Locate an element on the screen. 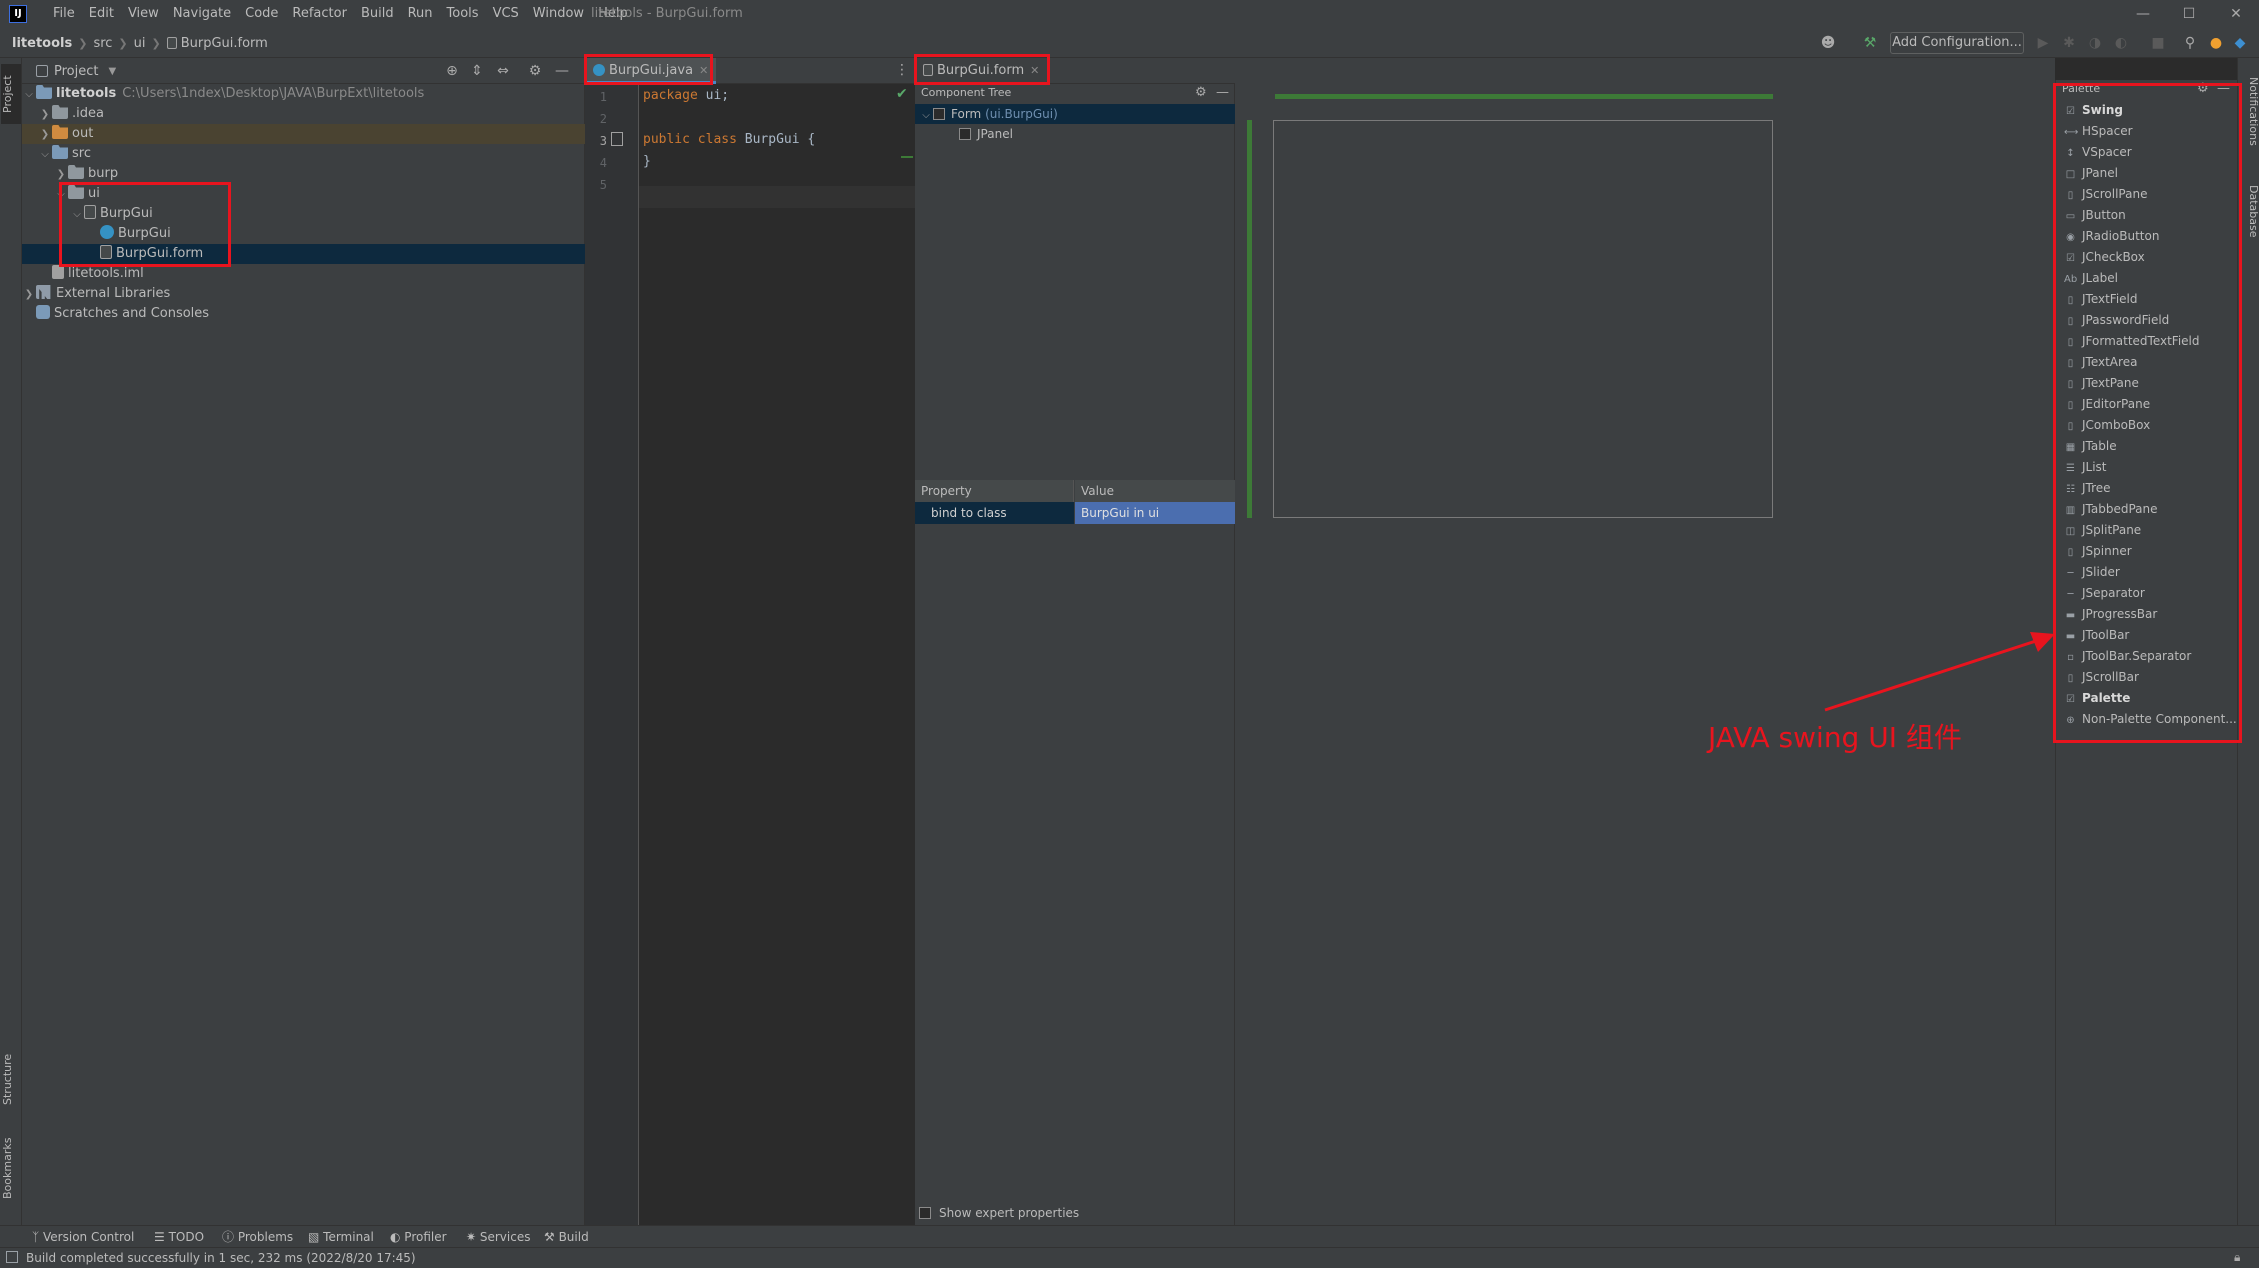 This screenshot has height=1268, width=2259. notifications-tool-tab: Notifications is located at coordinates (2249, 111).